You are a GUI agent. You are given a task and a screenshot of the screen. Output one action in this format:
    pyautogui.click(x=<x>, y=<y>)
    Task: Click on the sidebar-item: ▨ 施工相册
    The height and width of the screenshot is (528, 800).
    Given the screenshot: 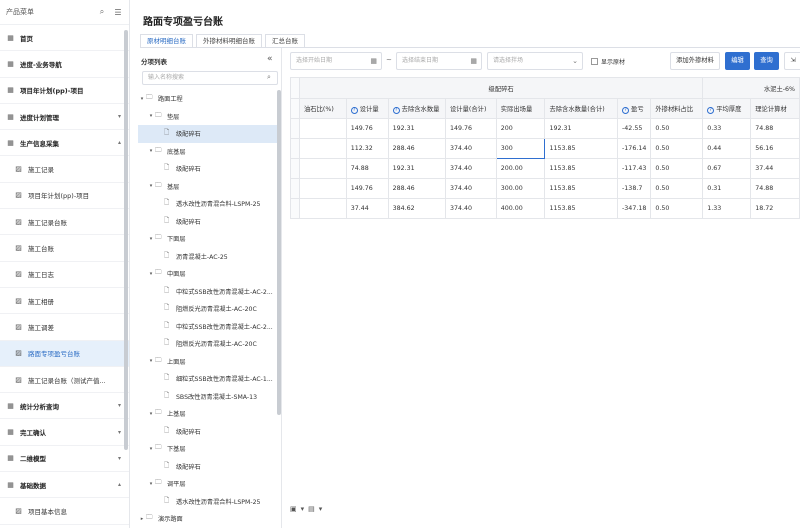 What is the action you would take?
    pyautogui.click(x=64, y=301)
    